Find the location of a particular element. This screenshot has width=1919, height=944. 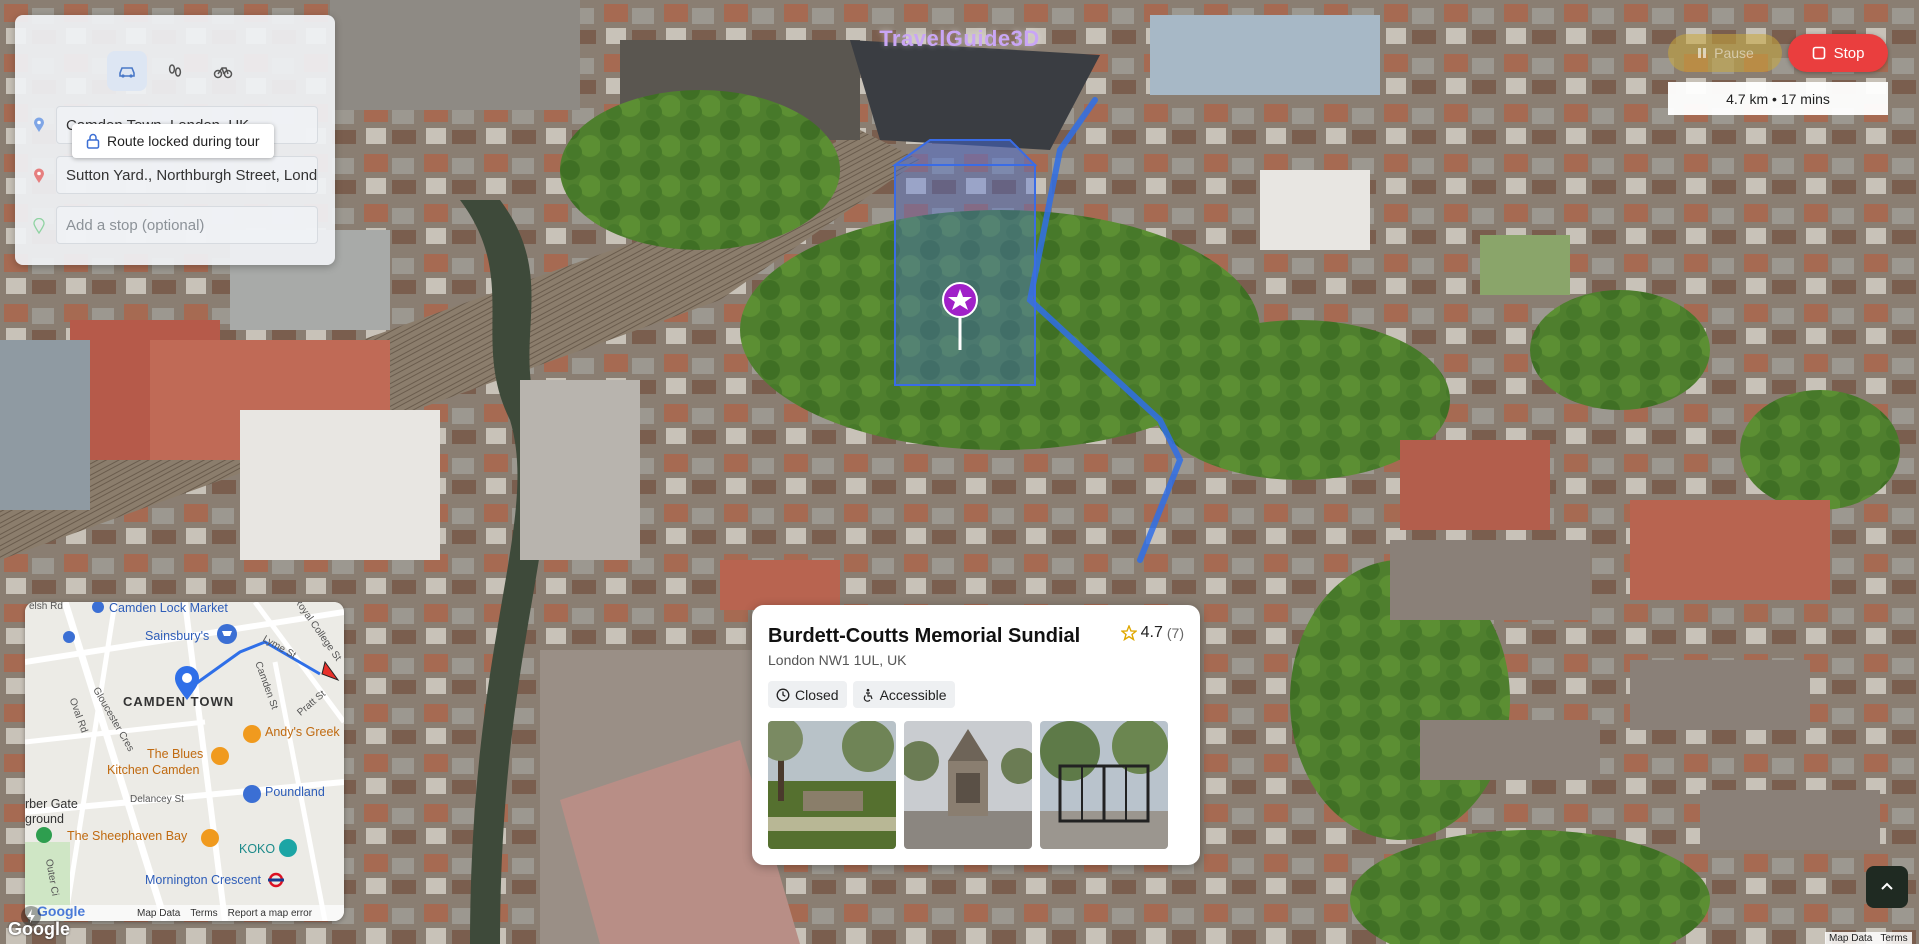

mode-driving-button is located at coordinates (127, 71).